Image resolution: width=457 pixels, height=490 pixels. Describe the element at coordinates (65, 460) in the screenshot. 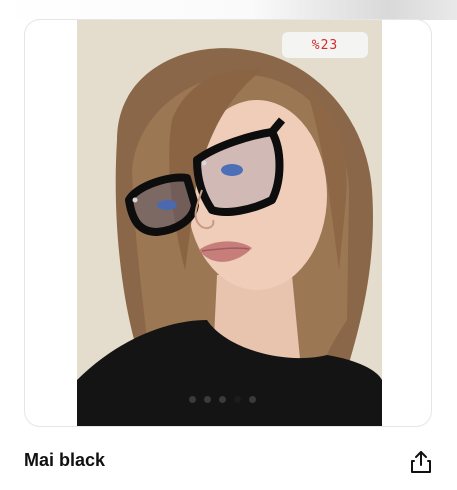

I see `product-title: Mai black` at that location.